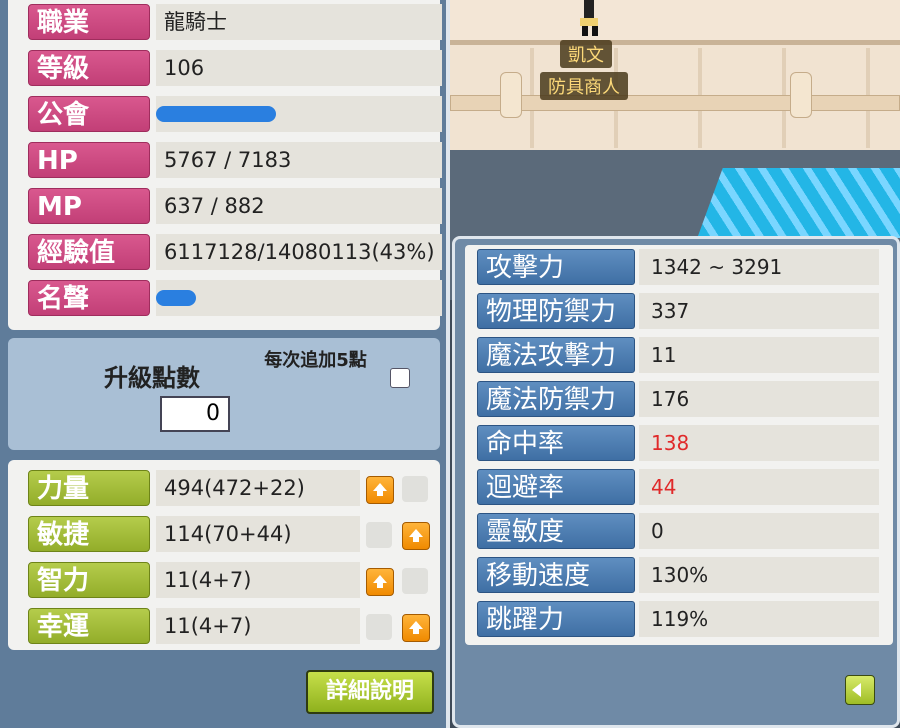  I want to click on magic-def-label: 魔法防禦力, so click(556, 399).